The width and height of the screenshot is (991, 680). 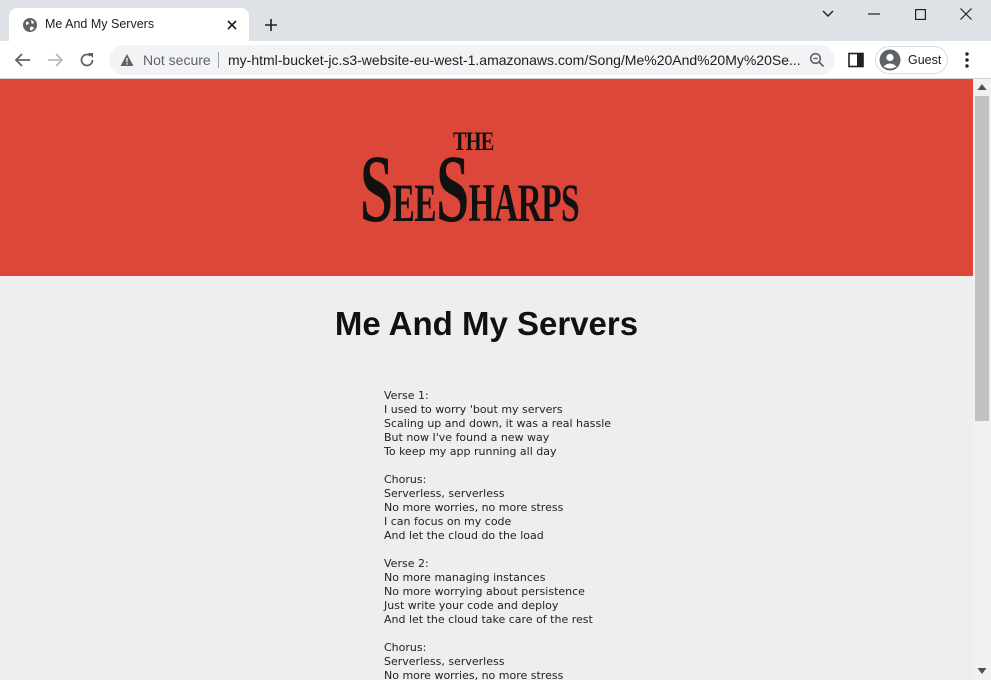 I want to click on profile-button: Guest, so click(x=911, y=60).